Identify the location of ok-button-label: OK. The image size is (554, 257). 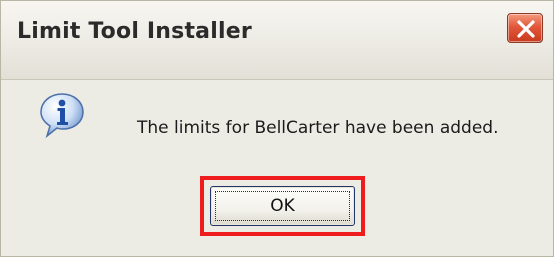
(282, 206).